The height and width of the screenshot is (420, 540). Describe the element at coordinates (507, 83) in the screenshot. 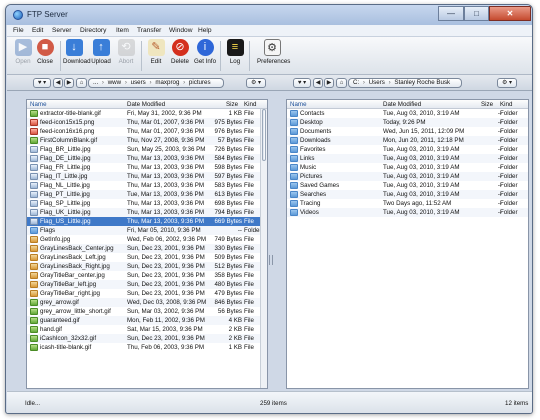

I see `right-gear-menu-button: ⚙ ▾` at that location.